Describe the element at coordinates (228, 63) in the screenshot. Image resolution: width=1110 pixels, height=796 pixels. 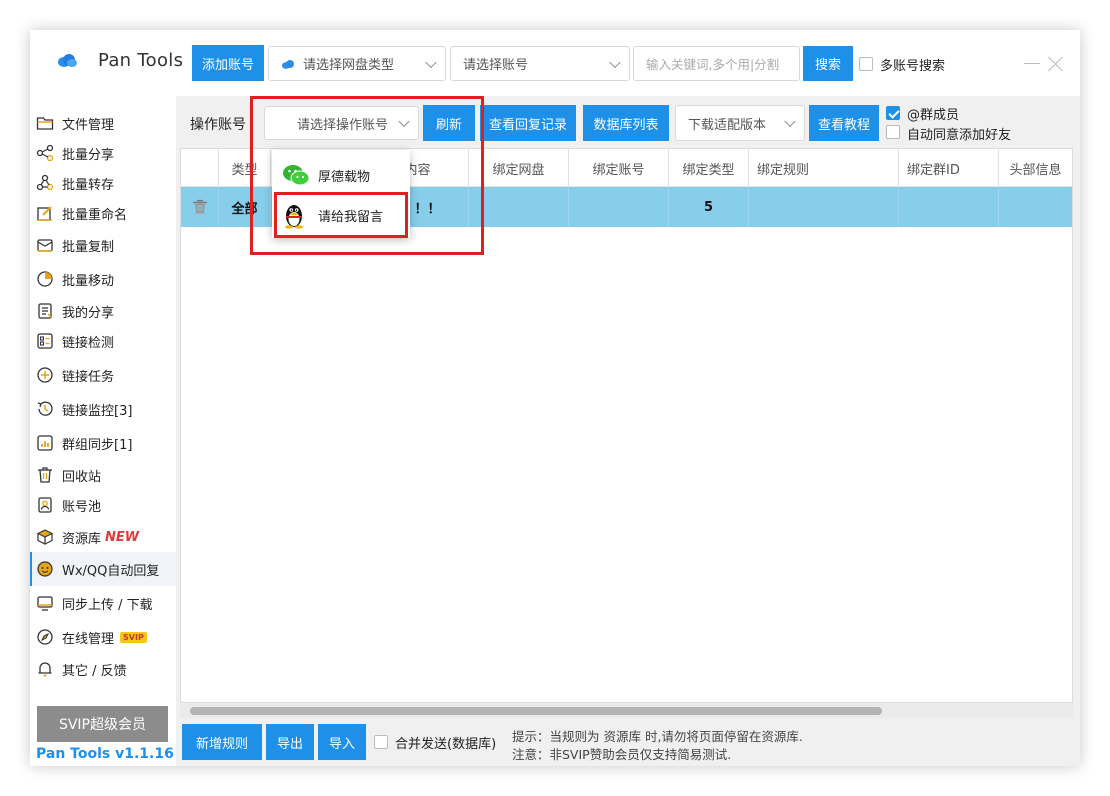
I see `add-account-button: 添加账号` at that location.